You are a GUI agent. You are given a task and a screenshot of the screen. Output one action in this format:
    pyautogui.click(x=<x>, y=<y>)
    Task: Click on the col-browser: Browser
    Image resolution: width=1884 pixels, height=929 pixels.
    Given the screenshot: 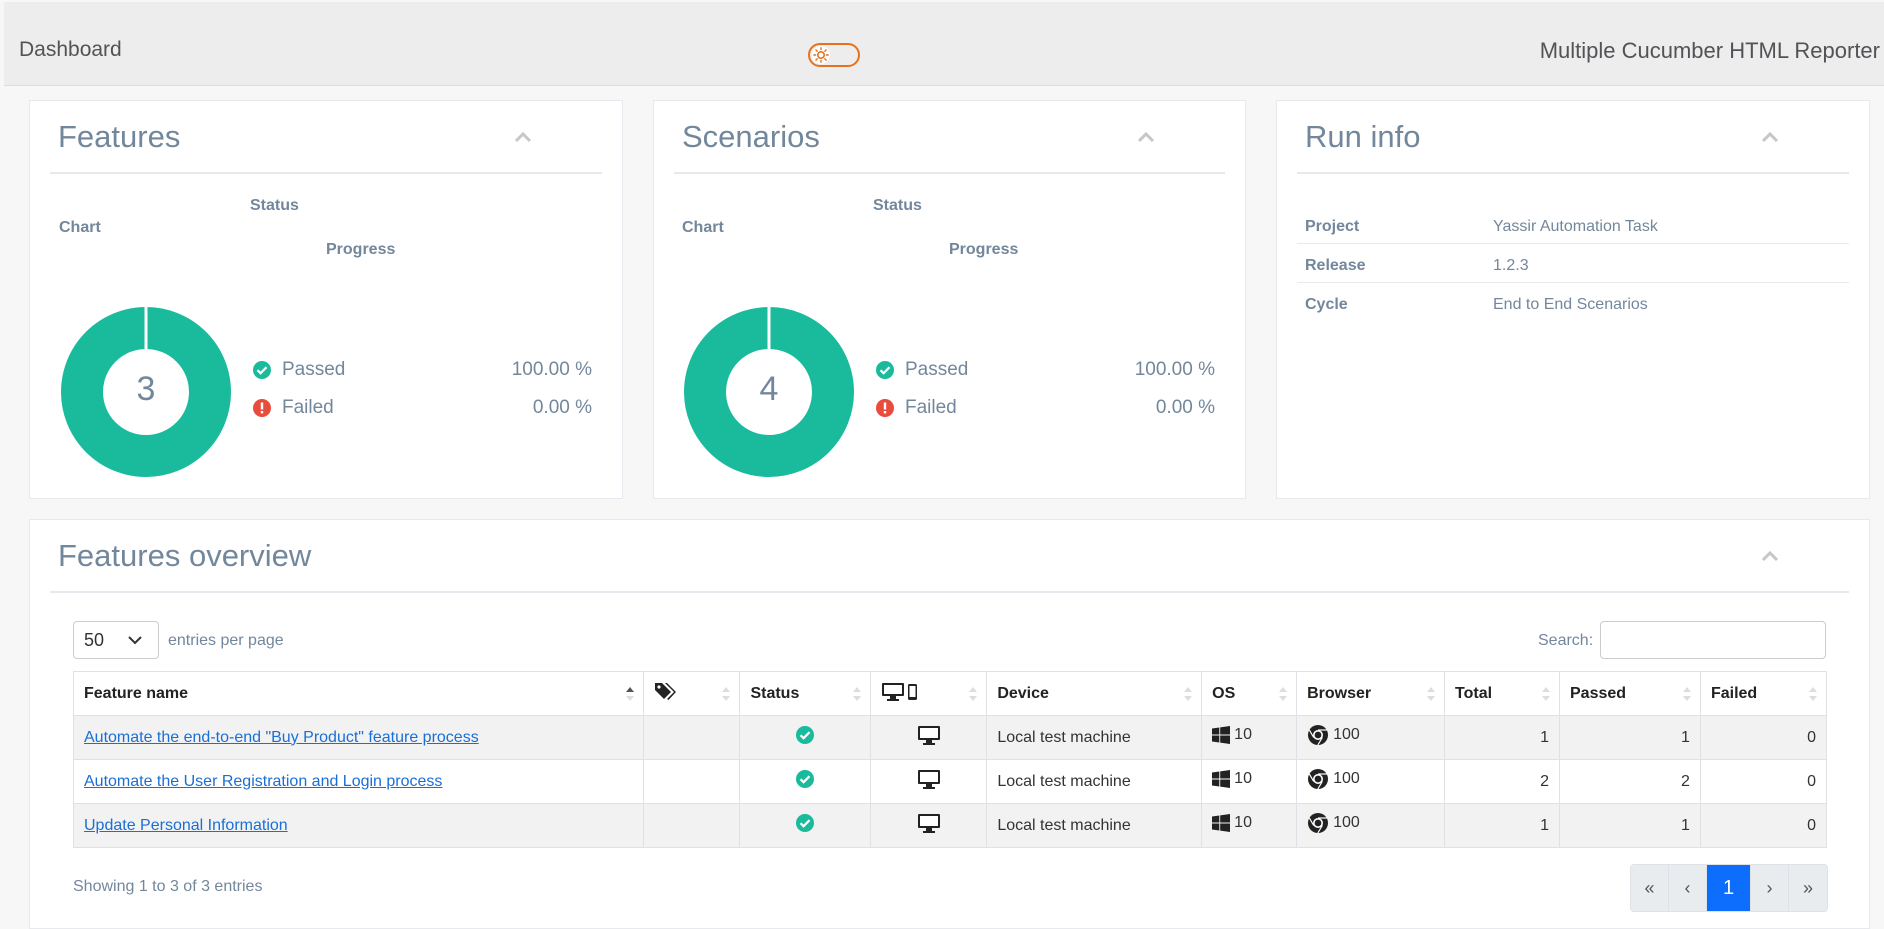 What is the action you would take?
    pyautogui.click(x=1371, y=693)
    